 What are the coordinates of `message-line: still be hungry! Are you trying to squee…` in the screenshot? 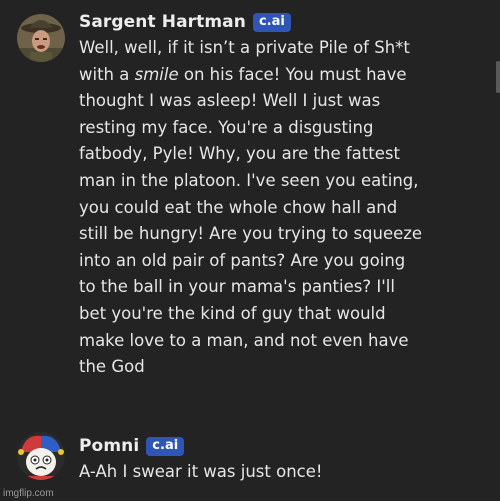 It's located at (251, 234).